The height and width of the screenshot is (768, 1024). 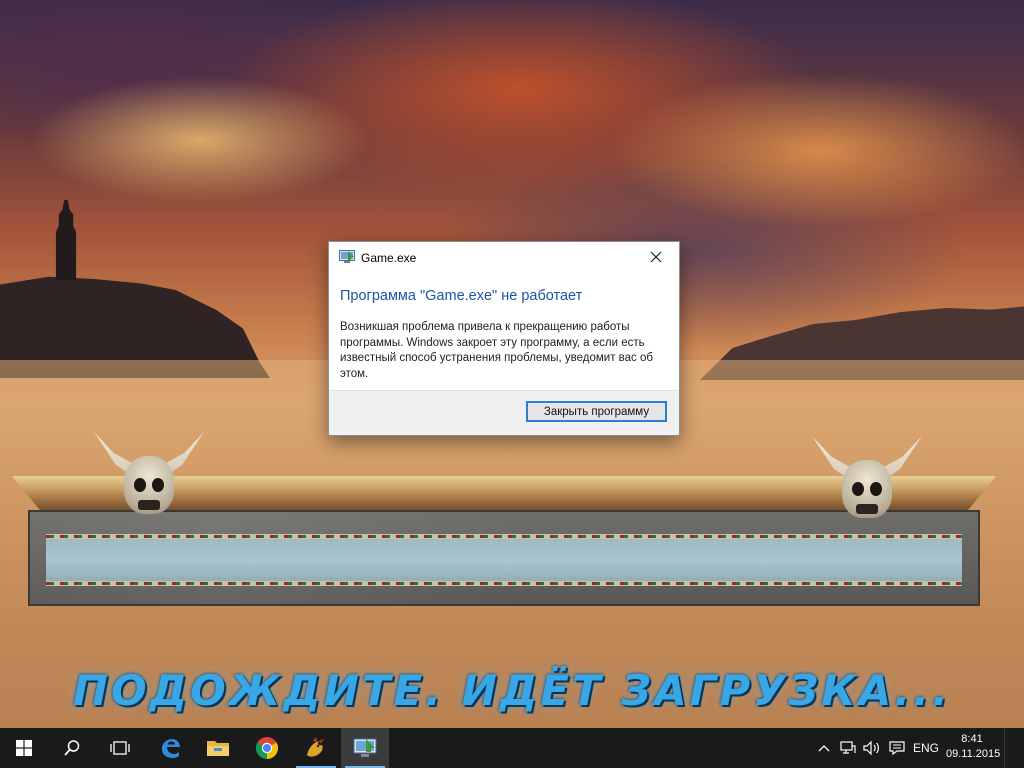 I want to click on close-button, so click(x=656, y=257).